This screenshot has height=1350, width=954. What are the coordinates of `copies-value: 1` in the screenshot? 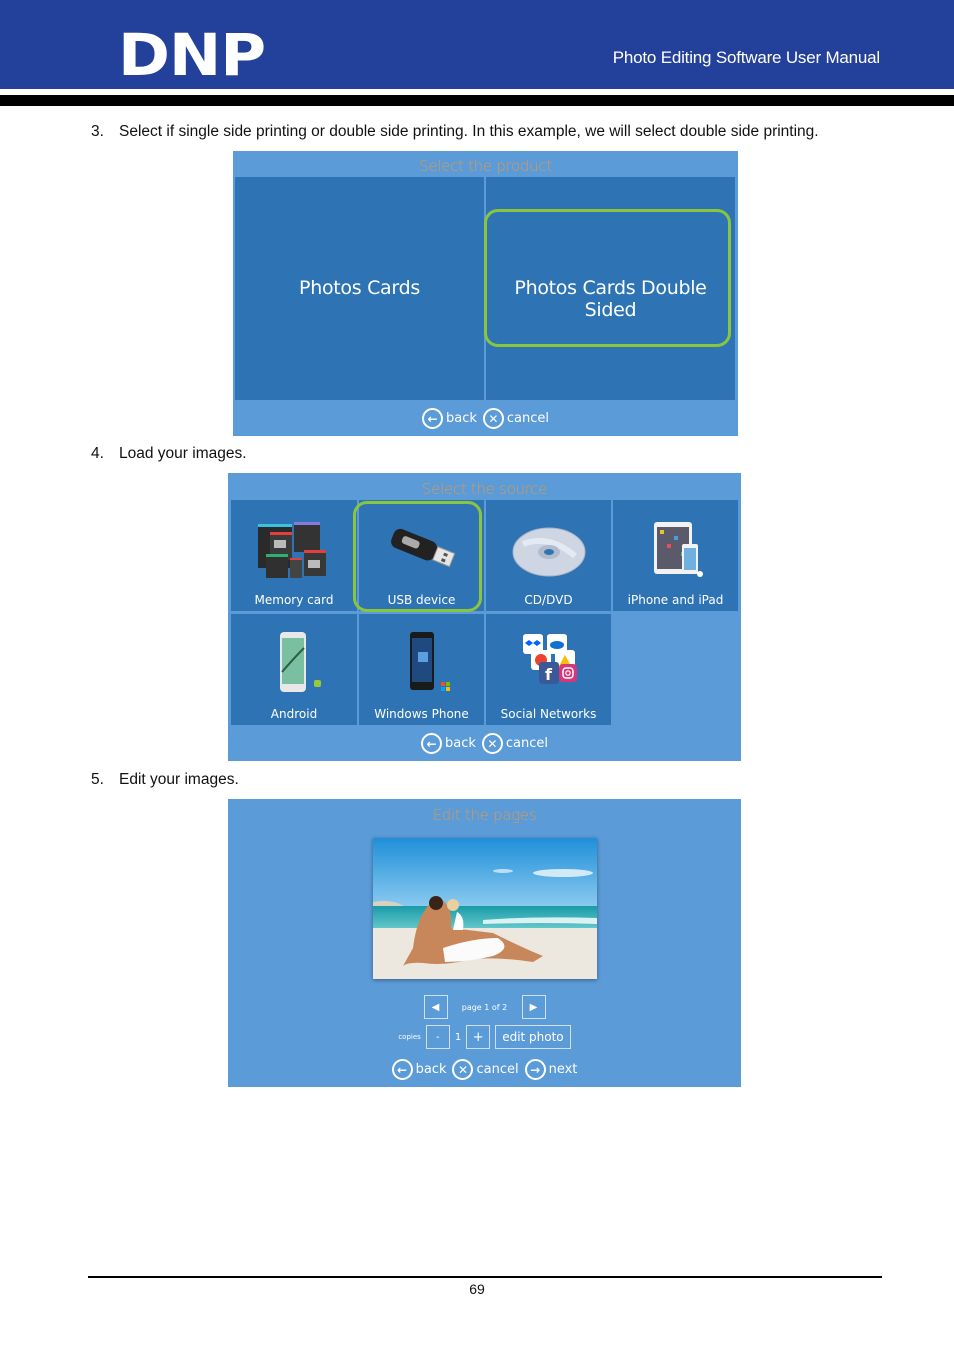 It's located at (458, 1037).